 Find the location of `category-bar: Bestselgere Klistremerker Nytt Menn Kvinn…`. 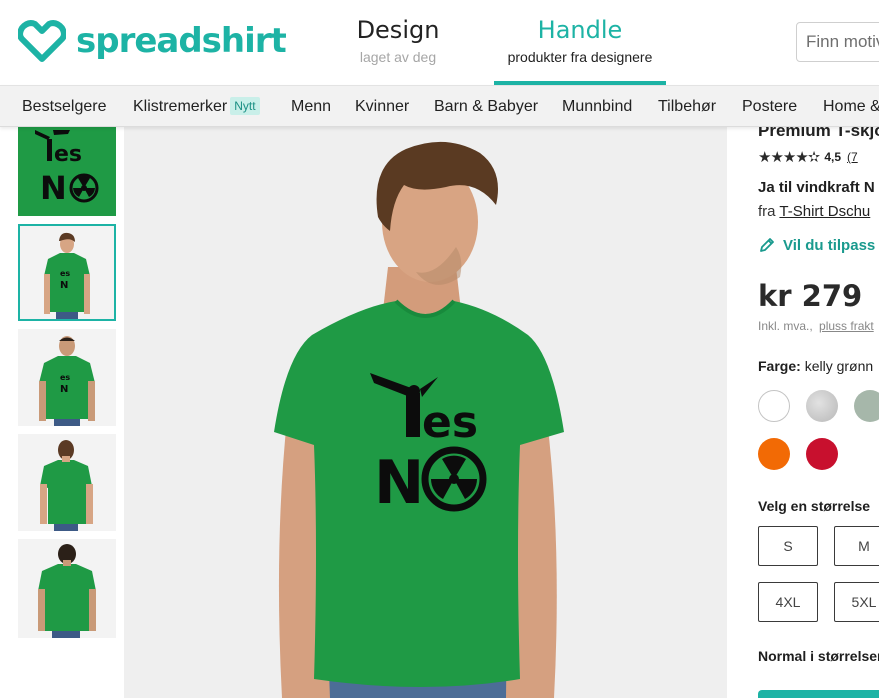

category-bar: Bestselgere Klistremerker Nytt Menn Kvinn… is located at coordinates (439, 106).